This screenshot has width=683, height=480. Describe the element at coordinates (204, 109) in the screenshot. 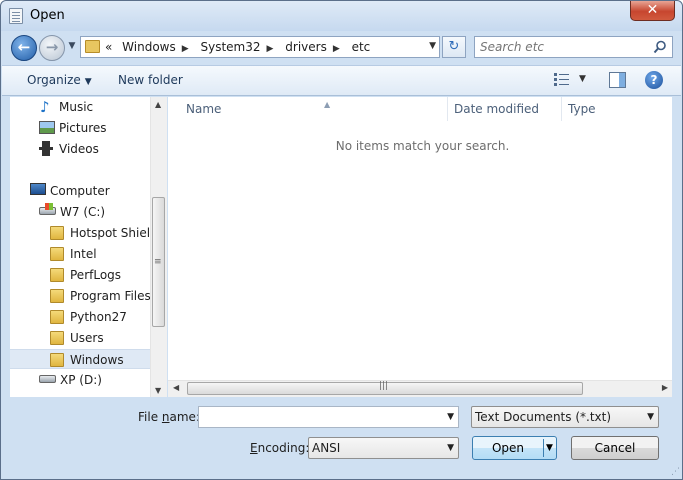

I see `column-header-label: Name` at that location.